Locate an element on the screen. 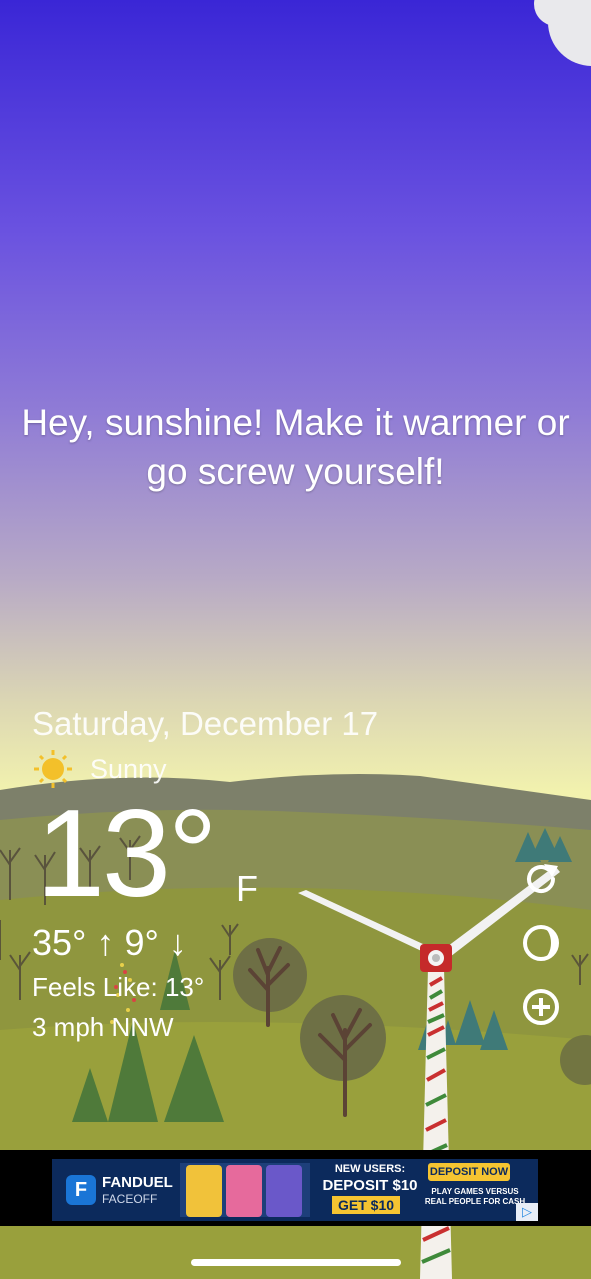 The height and width of the screenshot is (1279, 591). deposit-now-button: DEPOSIT NOW is located at coordinates (469, 1172).